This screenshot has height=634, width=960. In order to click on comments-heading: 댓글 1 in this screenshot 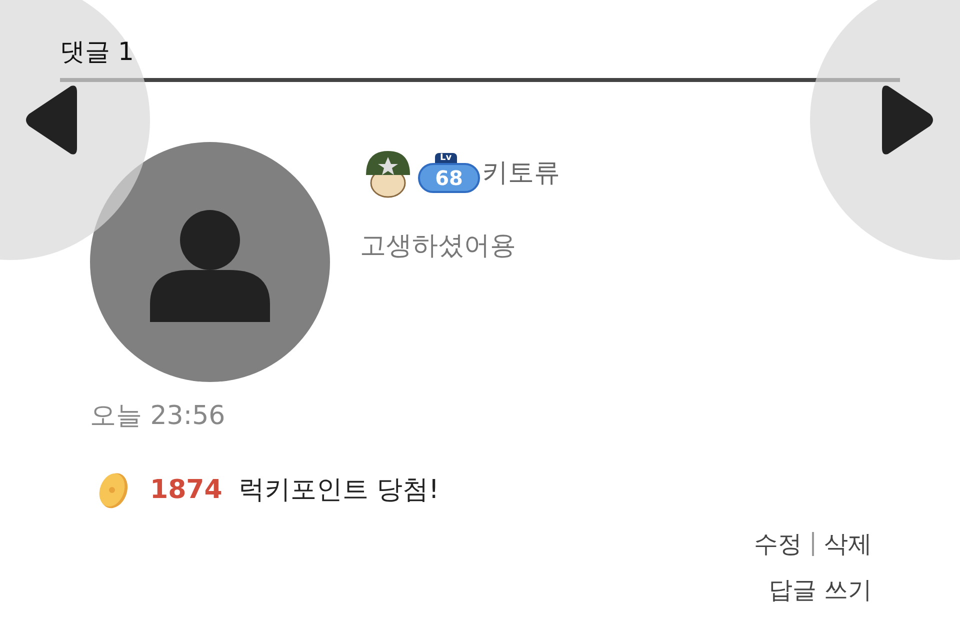, I will do `click(97, 52)`.